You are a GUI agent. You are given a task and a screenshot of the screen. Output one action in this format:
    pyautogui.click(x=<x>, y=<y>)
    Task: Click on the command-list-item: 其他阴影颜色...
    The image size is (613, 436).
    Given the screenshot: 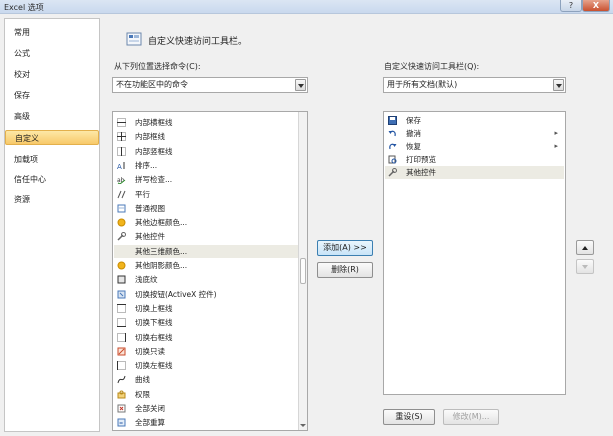 What is the action you would take?
    pyautogui.click(x=206, y=265)
    